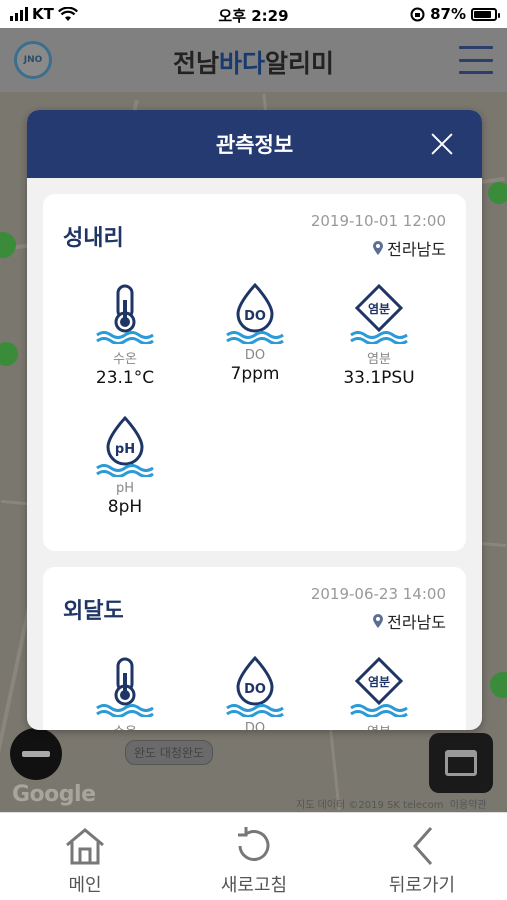  I want to click on metric-do: DO DO, so click(255, 688).